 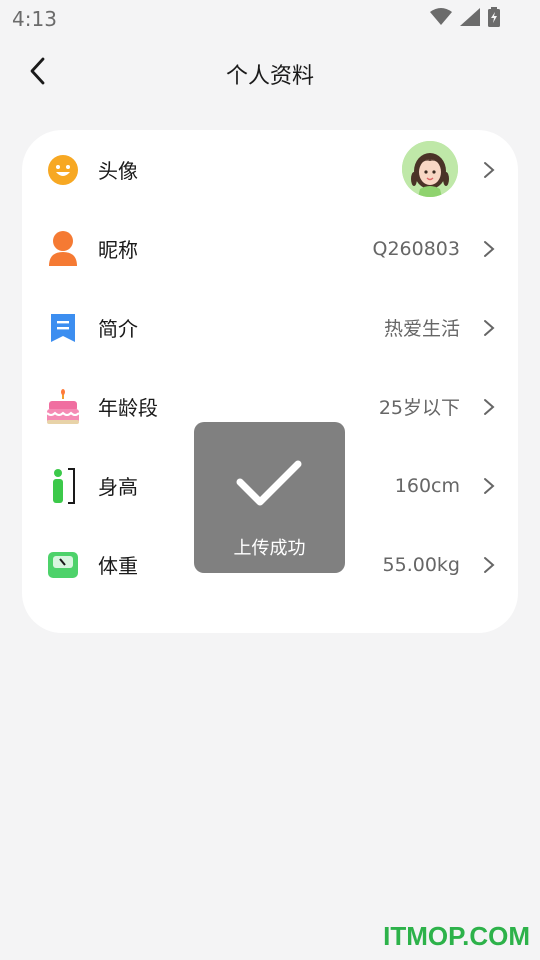 What do you see at coordinates (118, 487) in the screenshot?
I see `row-label-height: 身高` at bounding box center [118, 487].